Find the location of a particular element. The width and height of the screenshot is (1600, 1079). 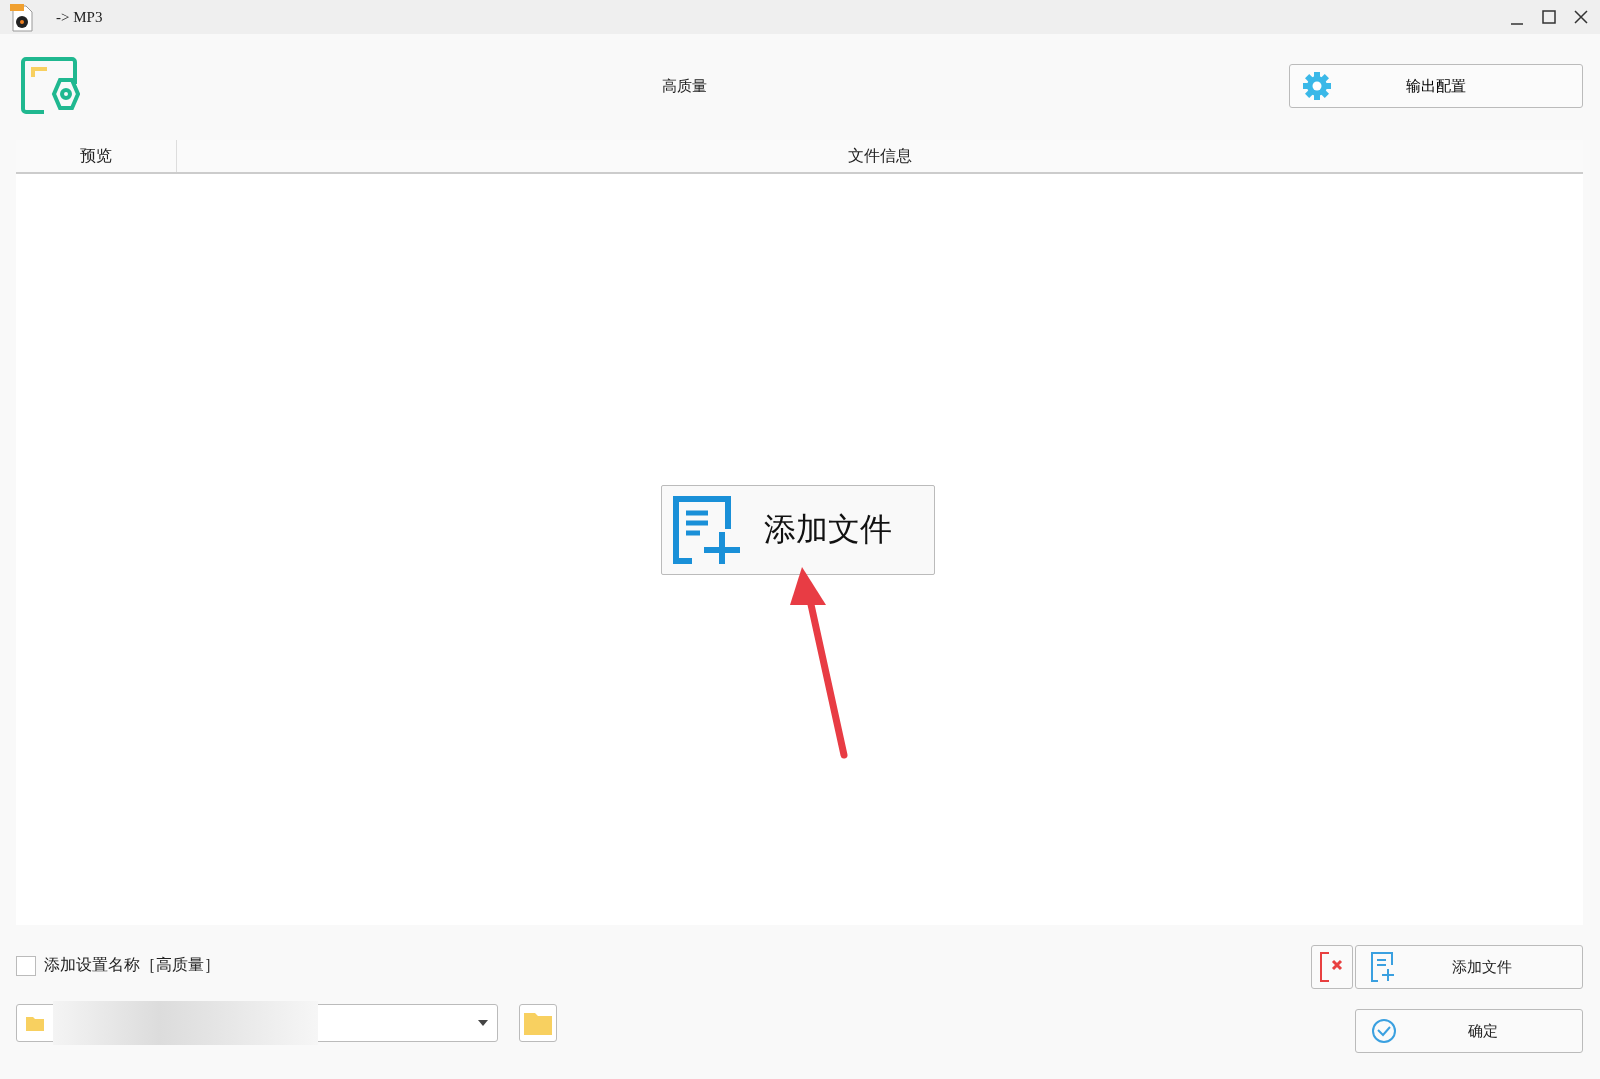

column-header: 预览 is located at coordinates (96, 156).